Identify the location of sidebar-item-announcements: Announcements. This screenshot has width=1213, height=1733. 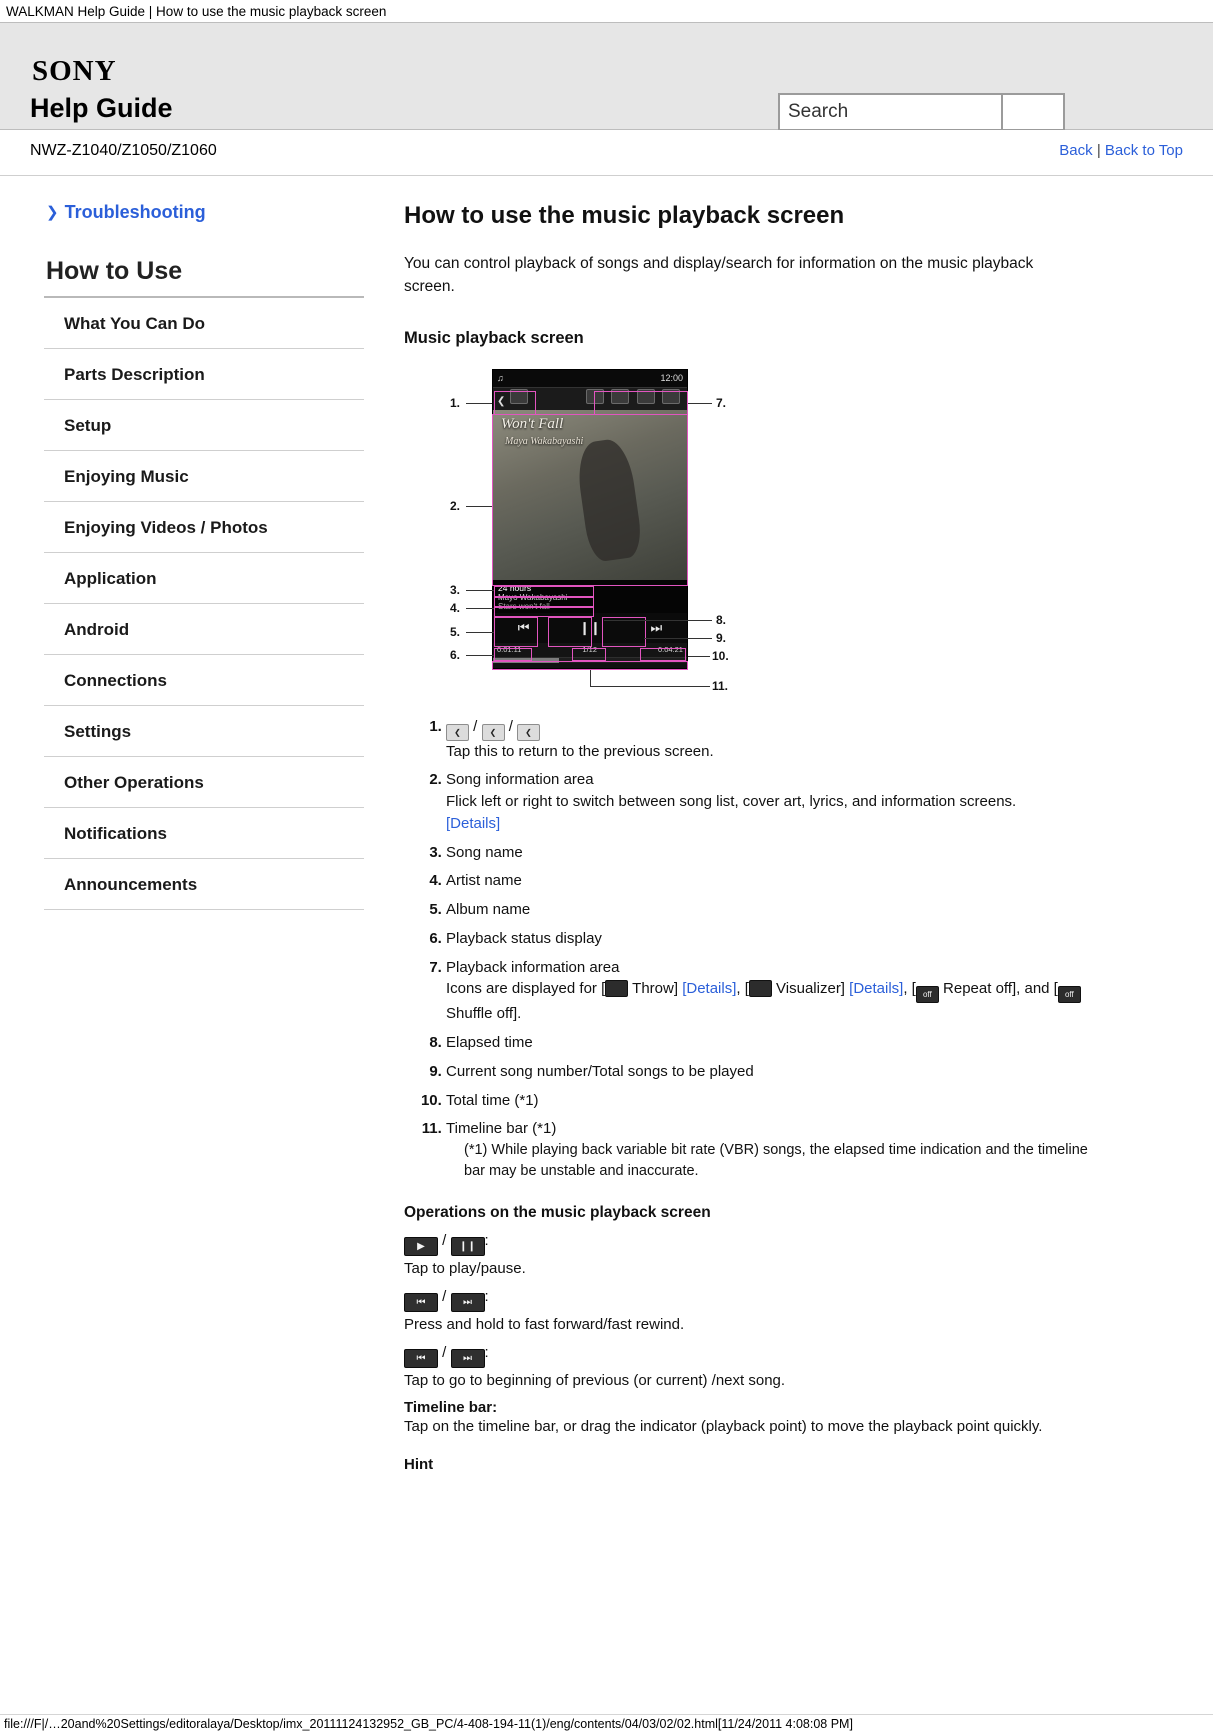
(204, 884).